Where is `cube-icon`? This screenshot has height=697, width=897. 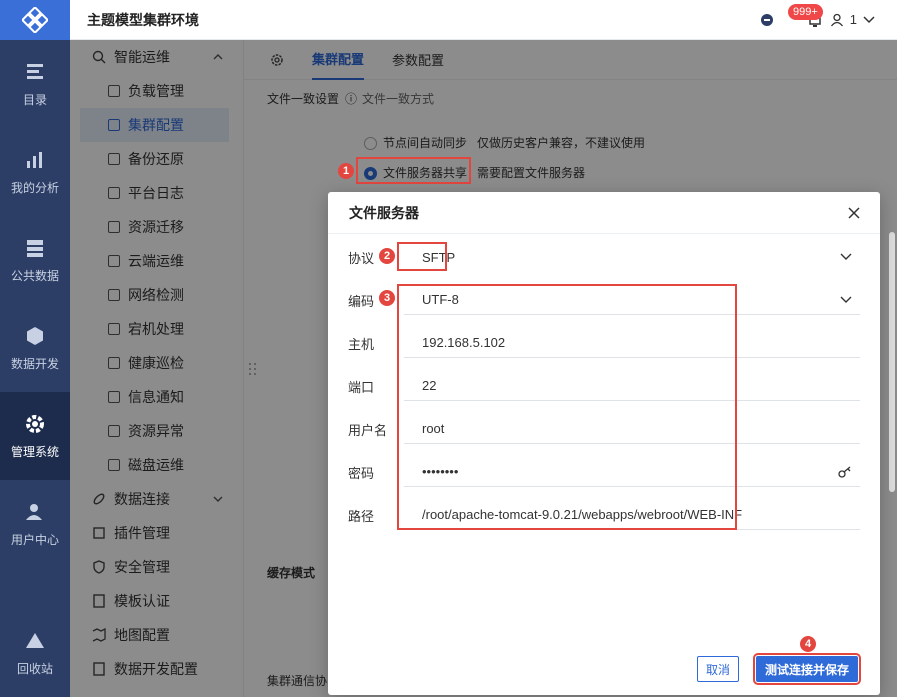 cube-icon is located at coordinates (35, 335).